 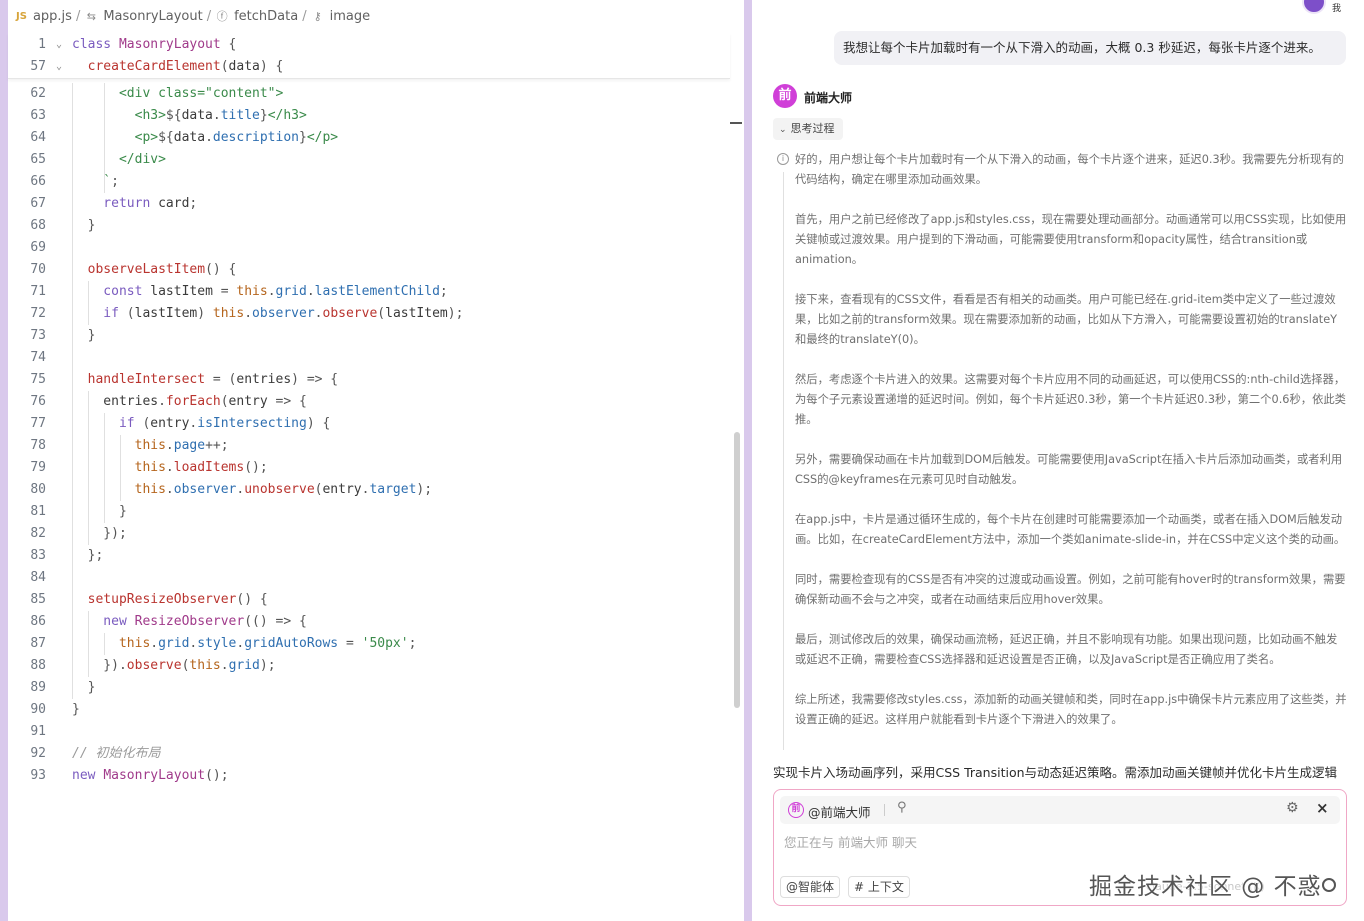 I want to click on code-token: setupResizeObserver, so click(x=154, y=599).